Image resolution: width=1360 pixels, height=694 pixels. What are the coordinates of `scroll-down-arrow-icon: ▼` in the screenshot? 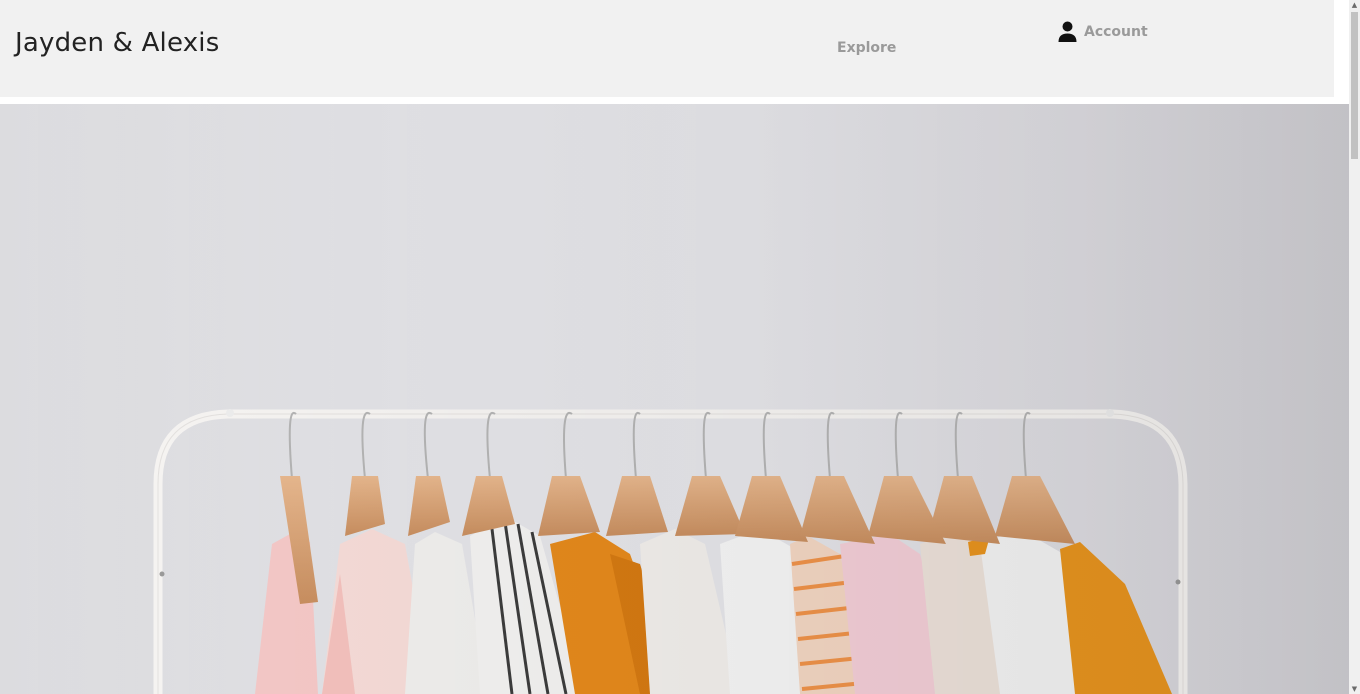 It's located at (1354, 689).